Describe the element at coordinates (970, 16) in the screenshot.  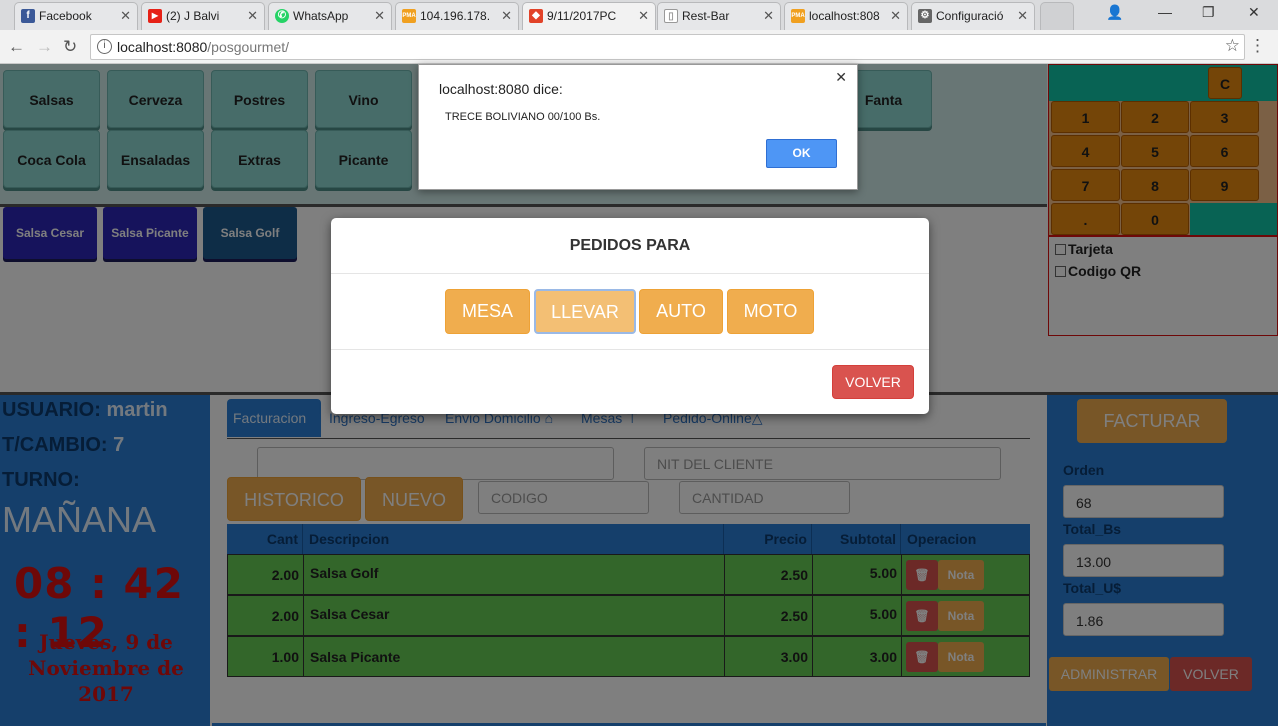
I see `tab-label: Configuració` at that location.